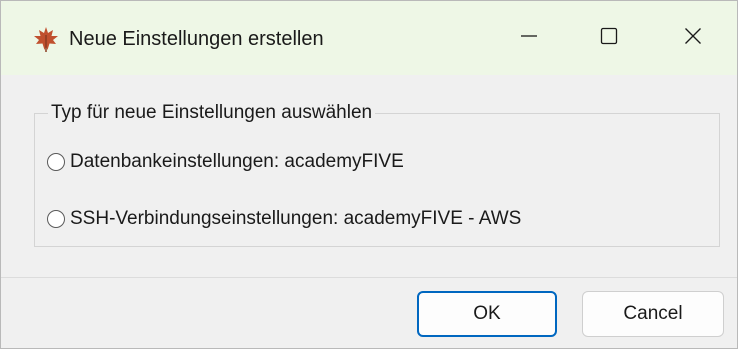 This screenshot has width=738, height=349. I want to click on maple-leaf-icon, so click(46, 39).